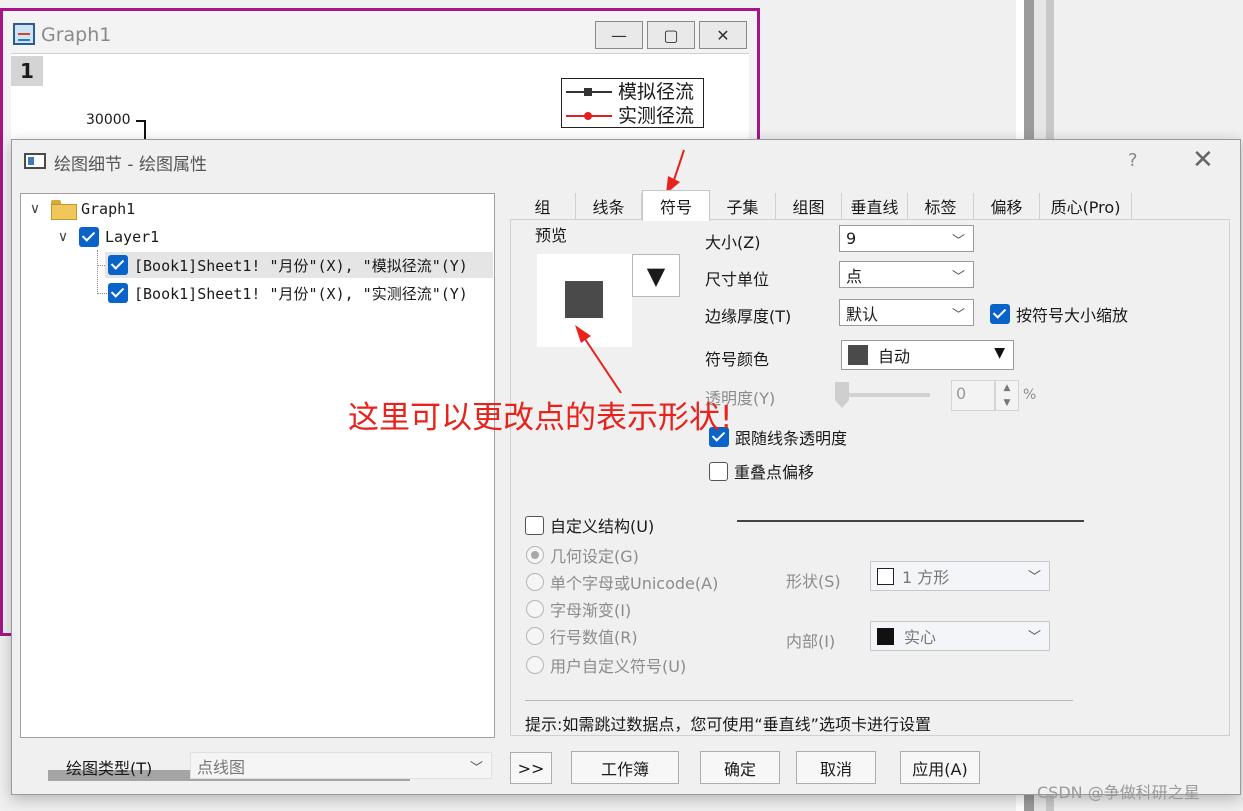 Image resolution: width=1243 pixels, height=811 pixels. Describe the element at coordinates (1118, 792) in the screenshot. I see `watermark: CSDN @争做科研之星` at that location.